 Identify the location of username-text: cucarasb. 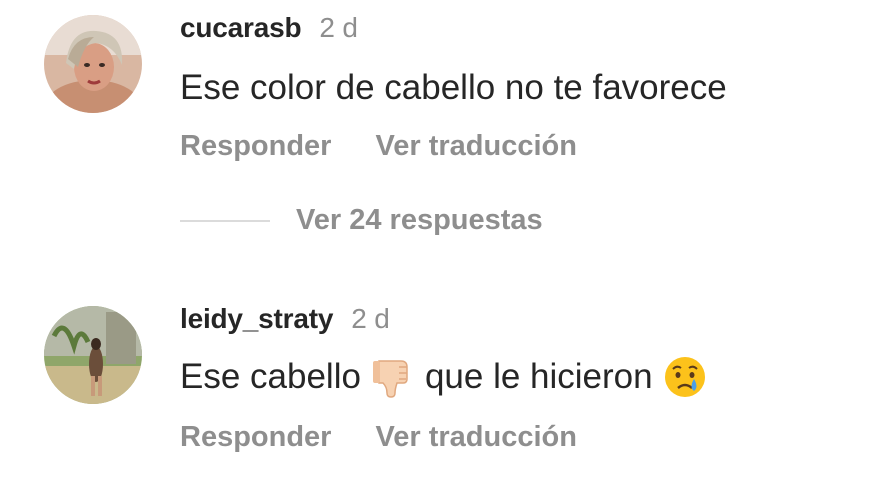
(241, 27).